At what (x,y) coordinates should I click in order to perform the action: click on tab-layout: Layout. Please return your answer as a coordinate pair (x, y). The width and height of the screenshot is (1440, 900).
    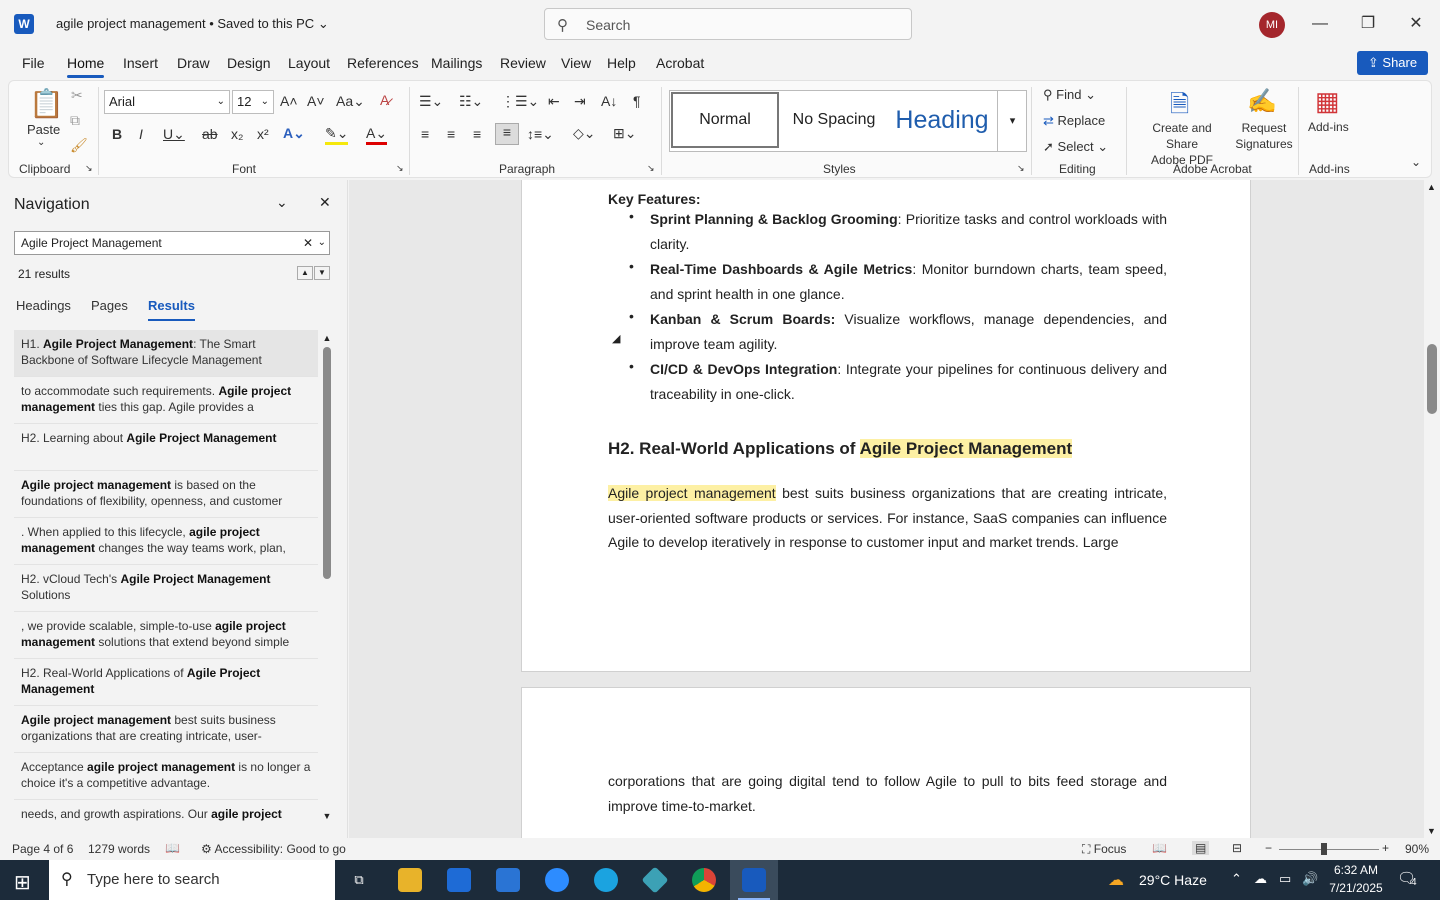
    Looking at the image, I should click on (309, 63).